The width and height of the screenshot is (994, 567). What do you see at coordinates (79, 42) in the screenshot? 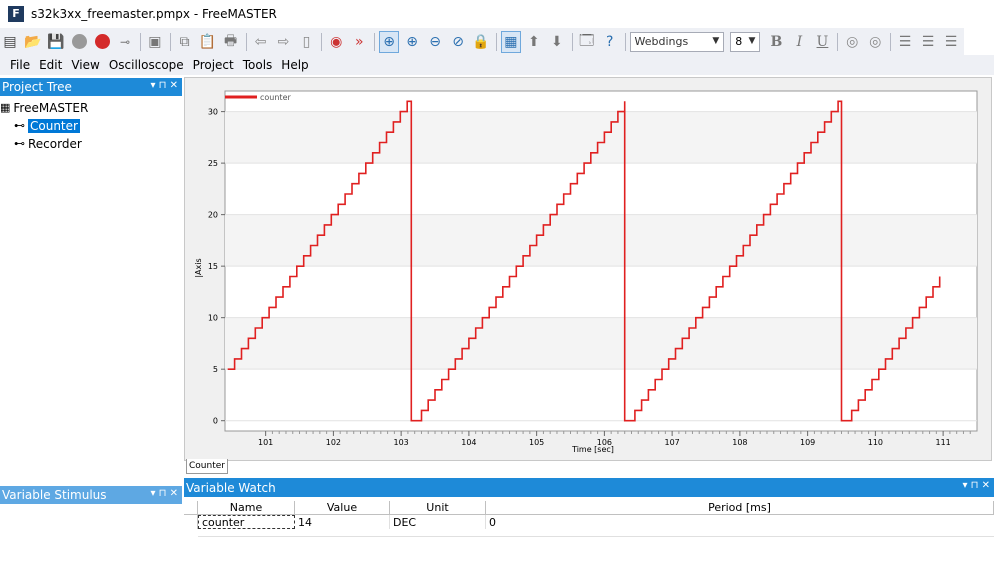
I see `go-icon` at bounding box center [79, 42].